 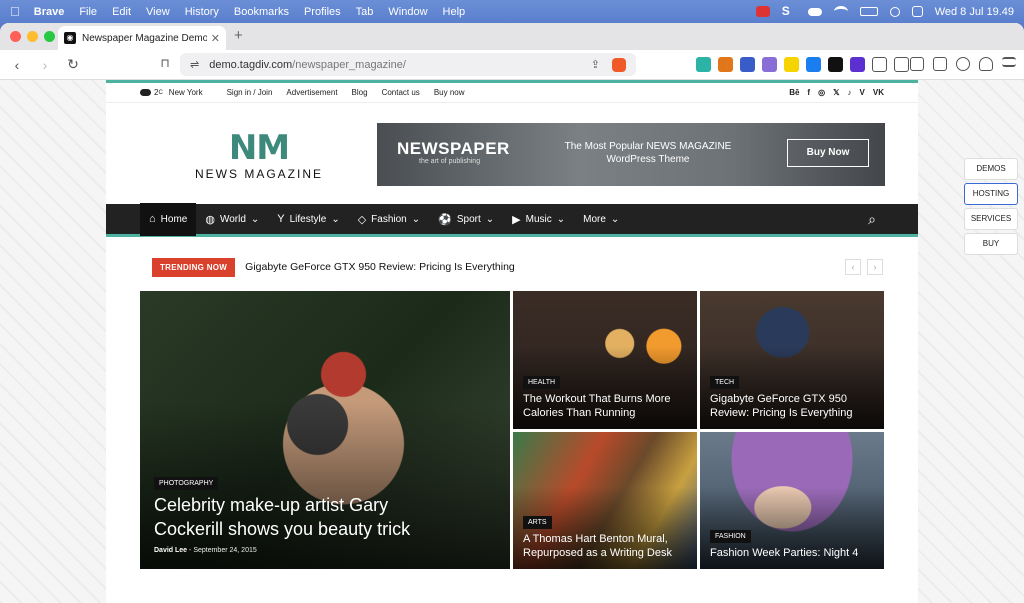 I want to click on extension-10-icon, so click(x=901, y=64).